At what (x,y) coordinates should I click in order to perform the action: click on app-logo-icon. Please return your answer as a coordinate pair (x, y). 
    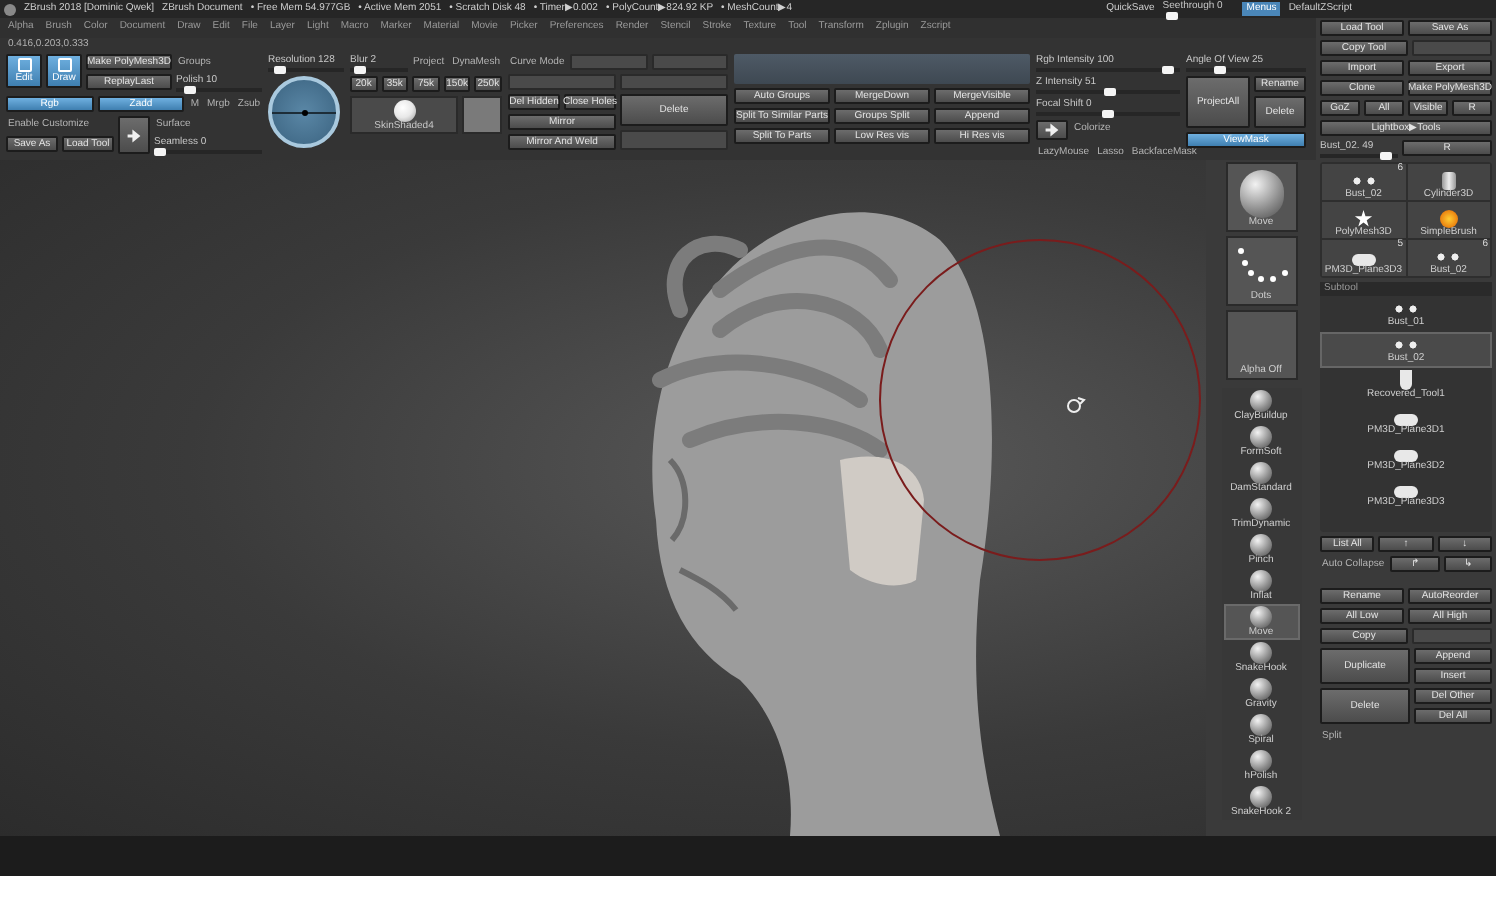
    Looking at the image, I should click on (10, 9).